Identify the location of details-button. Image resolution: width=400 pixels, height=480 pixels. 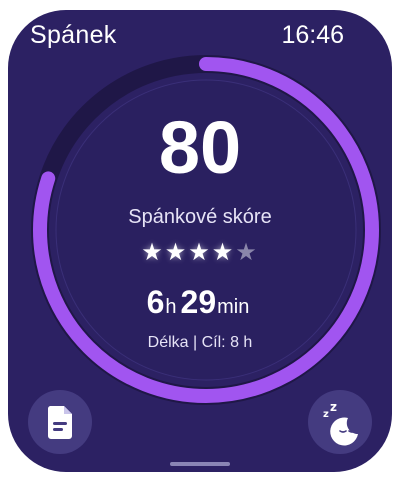
(60, 422).